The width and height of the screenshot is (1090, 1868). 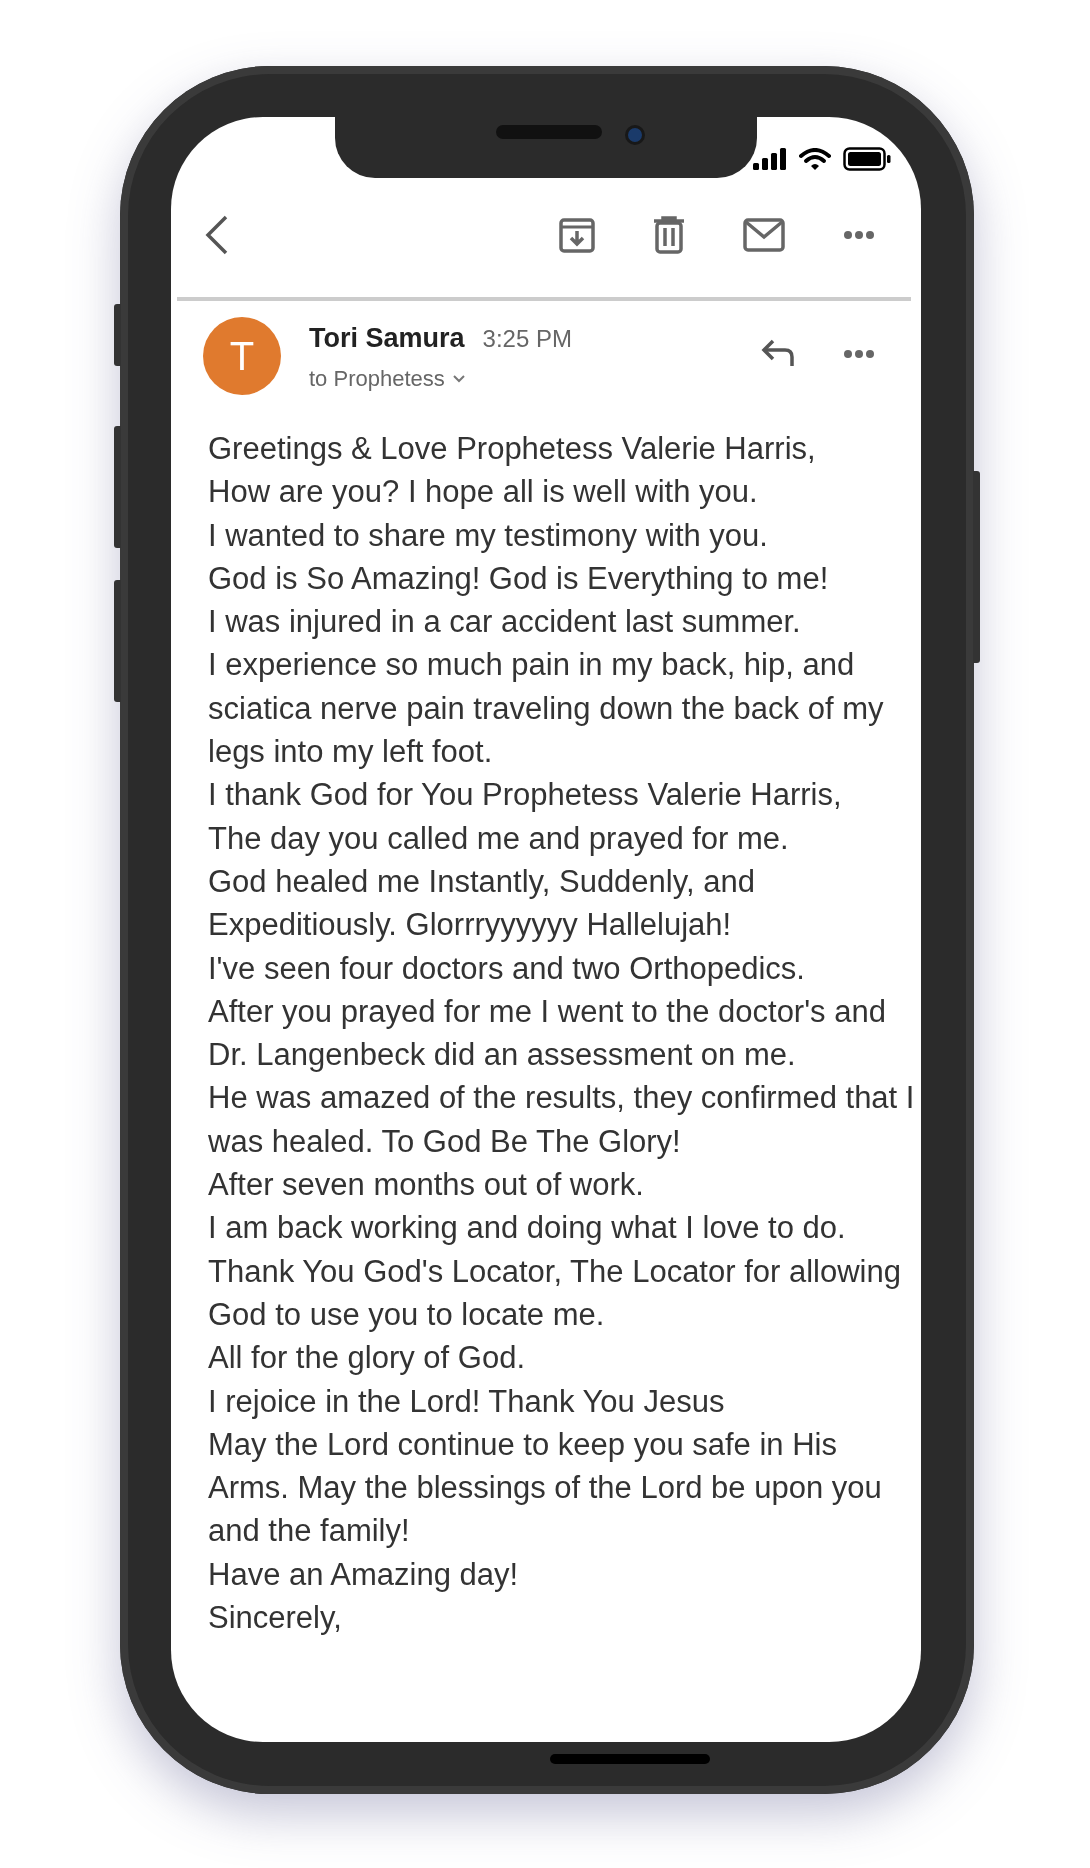 I want to click on message-paragraph: I experience so much pain in my back, hip, and sciatica nerve pain traveling down the back of my legs into my left foot., so click(x=546, y=709).